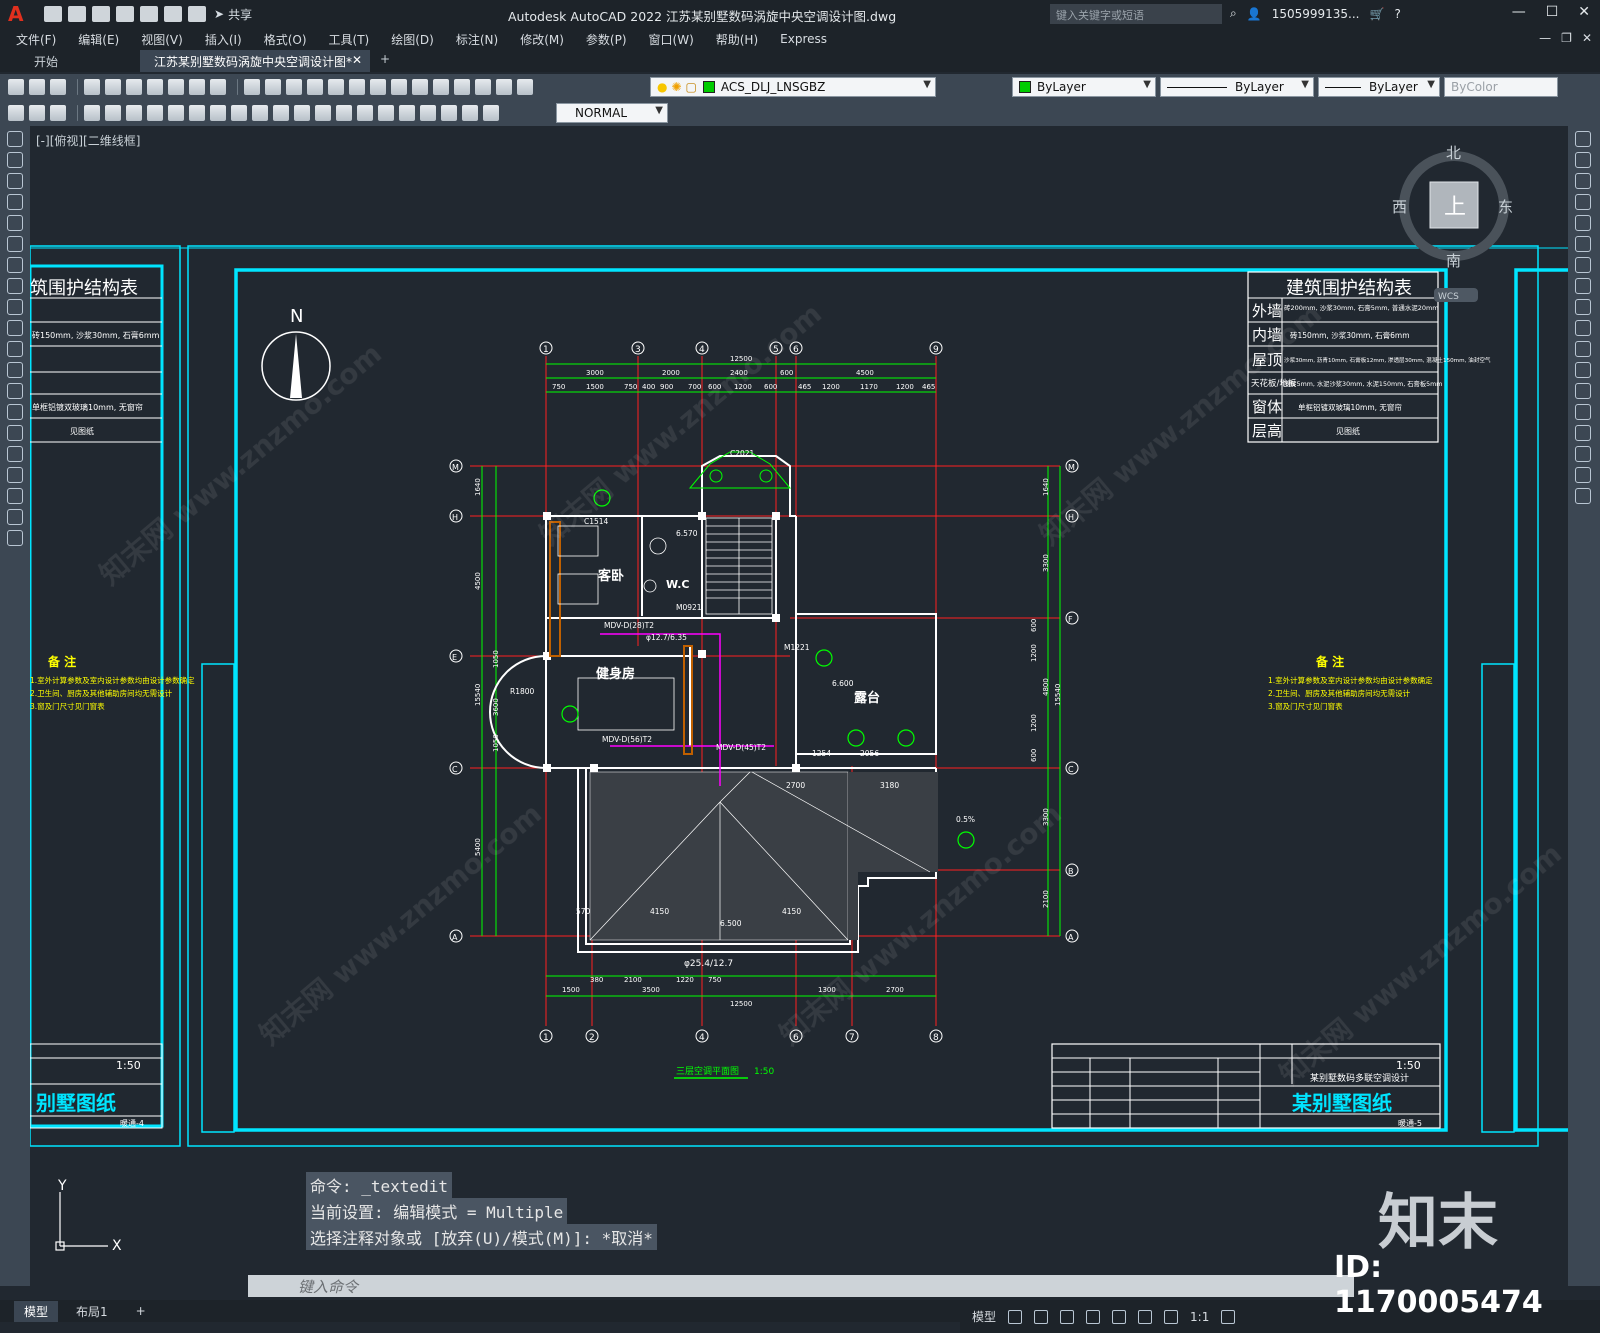 The height and width of the screenshot is (1333, 1600). What do you see at coordinates (15, 349) in the screenshot?
I see `ellipse-arc-icon` at bounding box center [15, 349].